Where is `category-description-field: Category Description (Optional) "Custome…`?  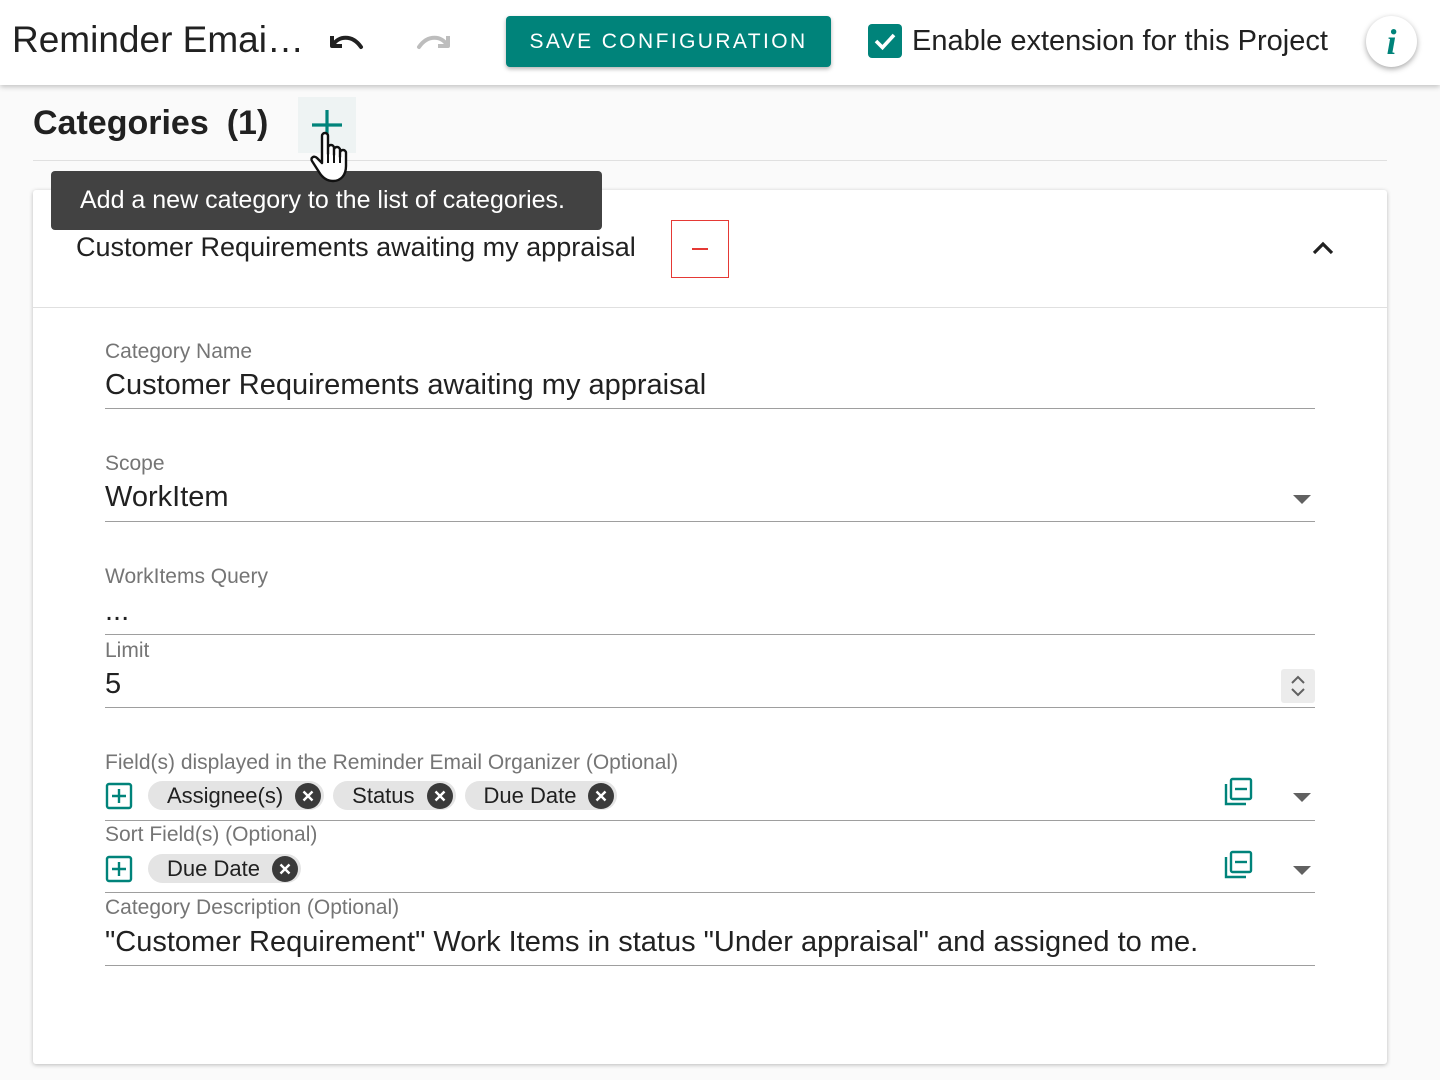
category-description-field: Category Description (Optional) "Custome… is located at coordinates (710, 930).